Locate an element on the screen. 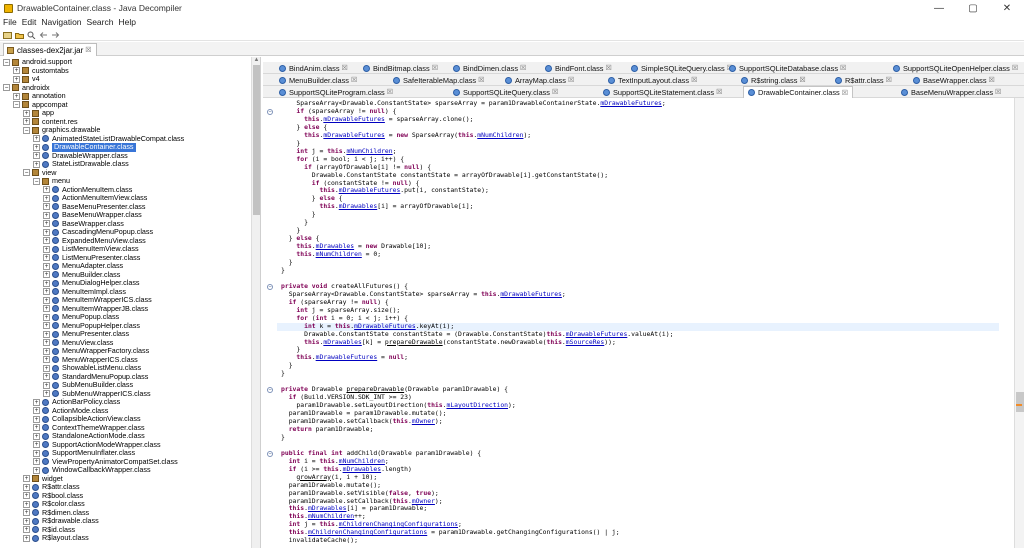 The image size is (1024, 548). editor-tab: TextInputLayout.class ☒ is located at coordinates (652, 80).